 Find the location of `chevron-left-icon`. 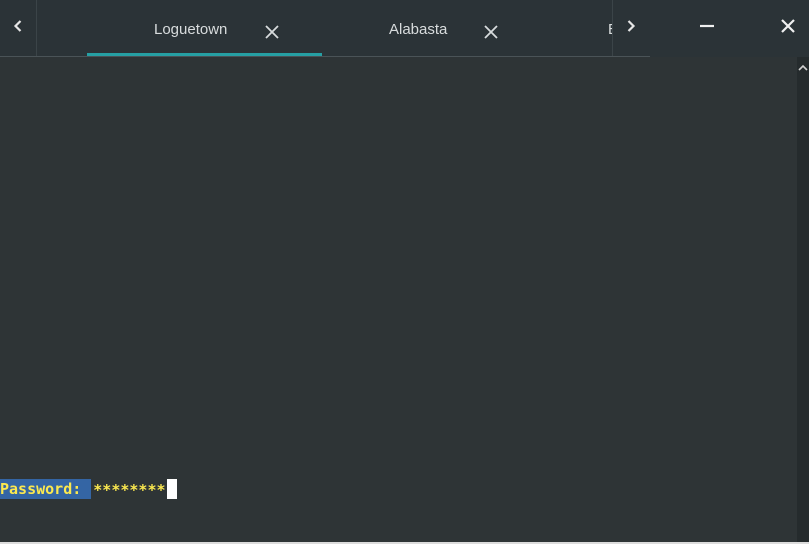

chevron-left-icon is located at coordinates (18, 28).